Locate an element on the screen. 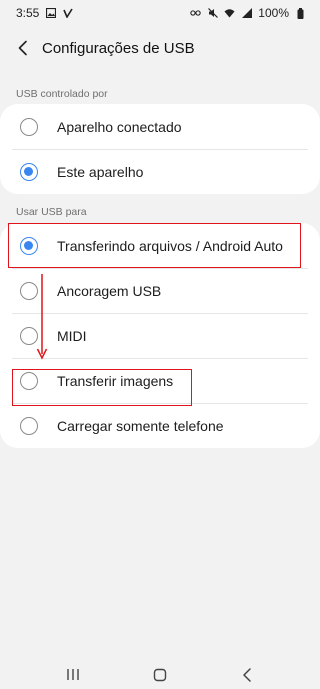 This screenshot has width=320, height=689. status-left: 3:55 is located at coordinates (44, 13).